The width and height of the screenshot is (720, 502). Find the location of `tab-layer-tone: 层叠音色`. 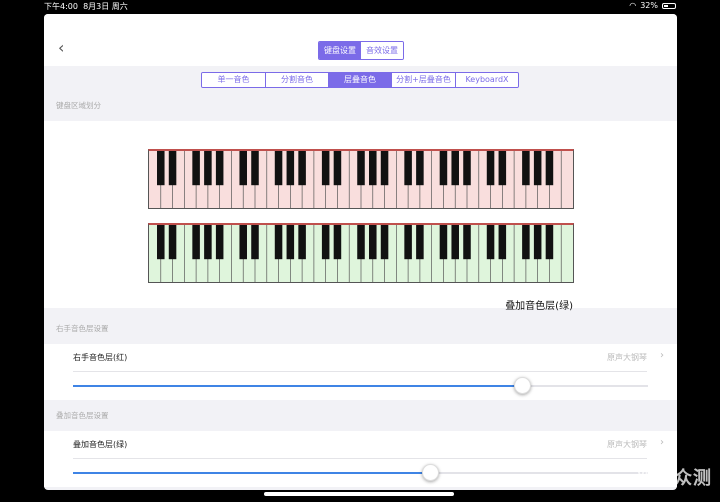

tab-layer-tone: 层叠音色 is located at coordinates (359, 80).